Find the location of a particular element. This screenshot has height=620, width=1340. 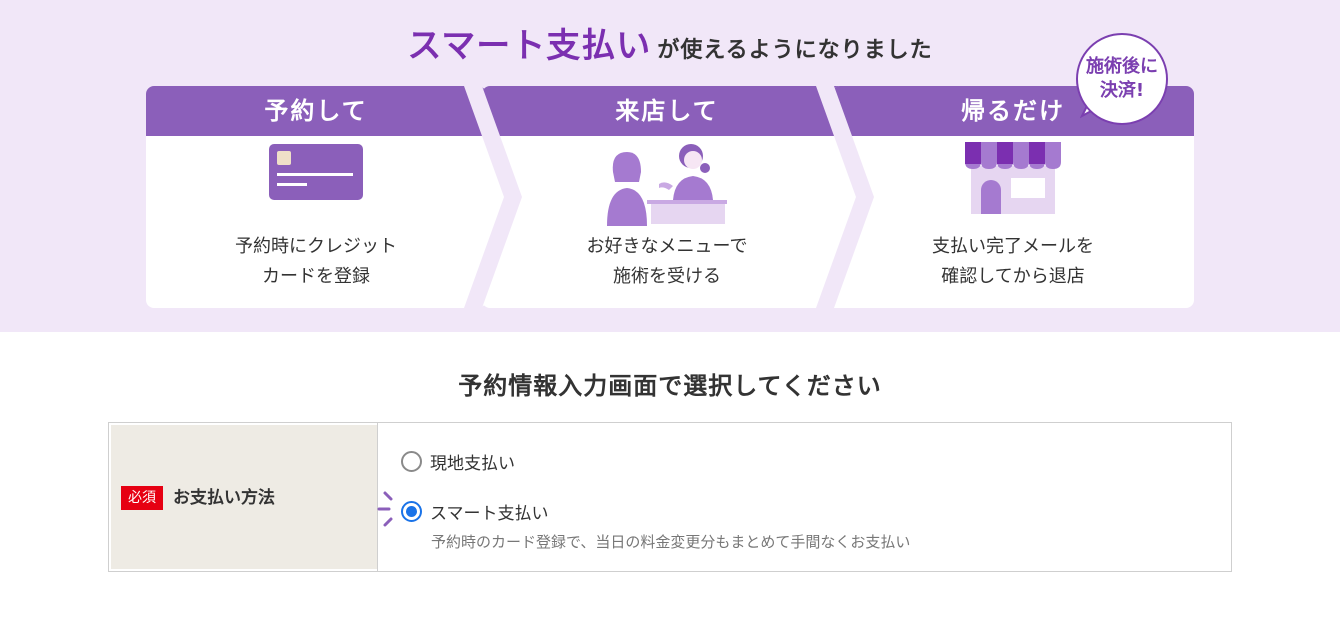

step-description: 支払い完了メールを 確認してから退店 is located at coordinates (1013, 262).